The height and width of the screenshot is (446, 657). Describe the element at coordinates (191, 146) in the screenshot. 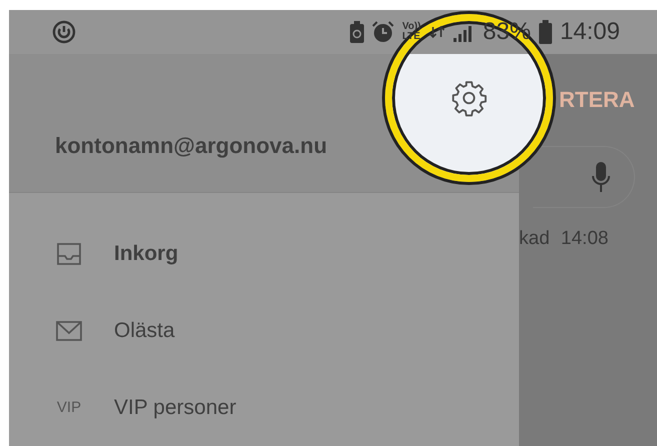

I see `account-email: kontonamn@argonova.nu` at that location.